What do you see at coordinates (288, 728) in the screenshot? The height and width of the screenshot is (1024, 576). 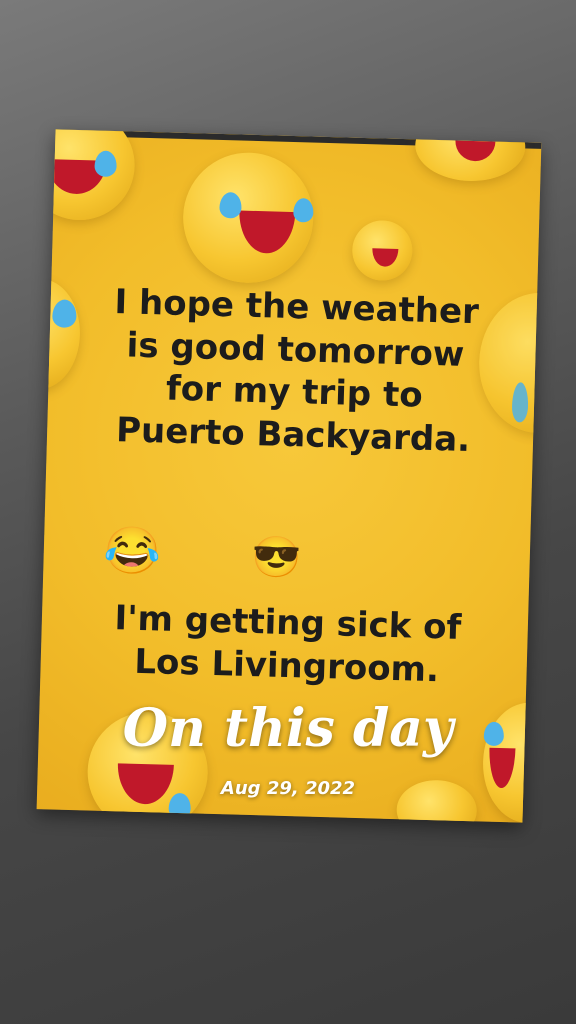 I see `memory-title: On this day` at bounding box center [288, 728].